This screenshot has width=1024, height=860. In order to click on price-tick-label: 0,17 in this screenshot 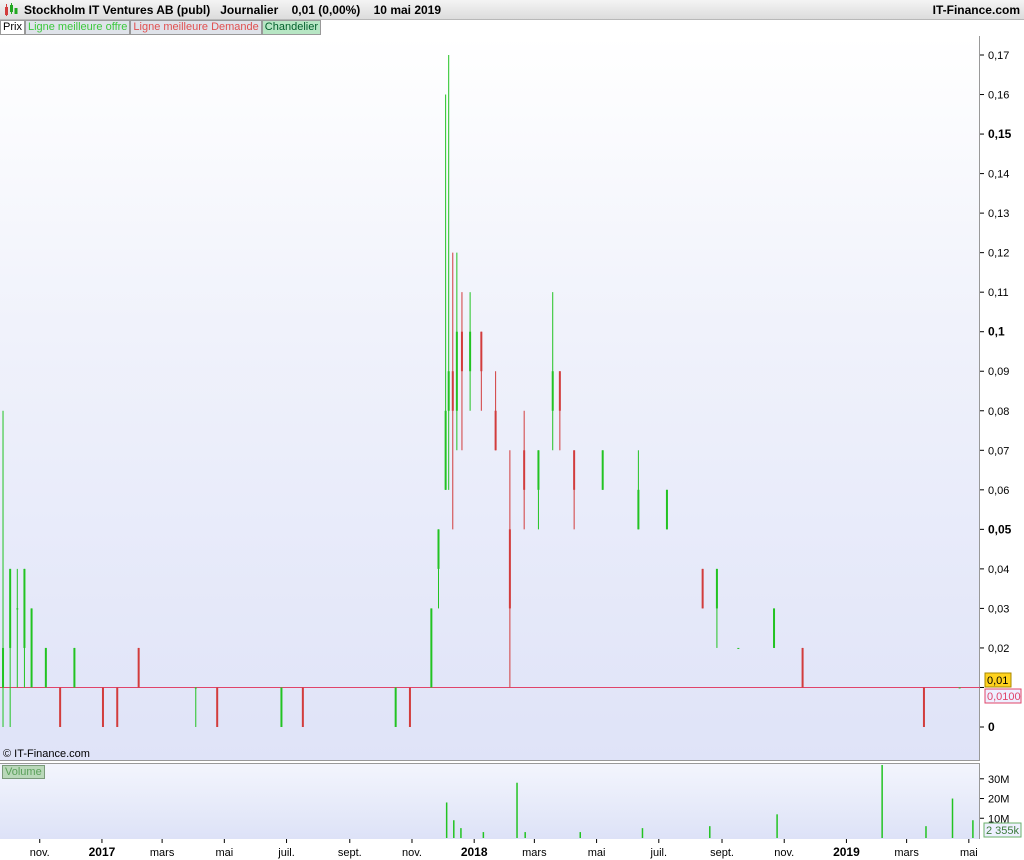, I will do `click(998, 56)`.